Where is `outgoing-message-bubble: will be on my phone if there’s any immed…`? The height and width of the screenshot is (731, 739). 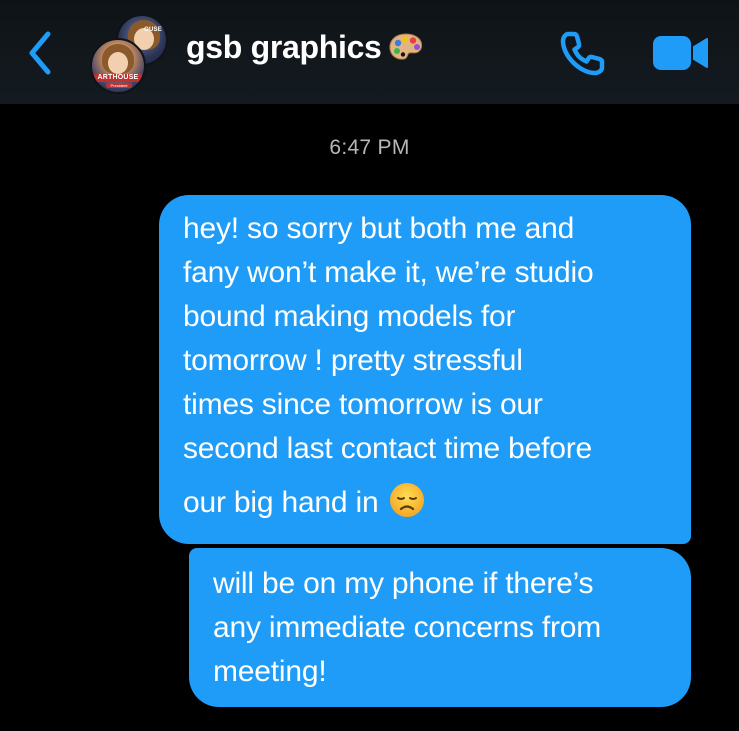
outgoing-message-bubble: will be on my phone if there’s any immed… is located at coordinates (440, 627).